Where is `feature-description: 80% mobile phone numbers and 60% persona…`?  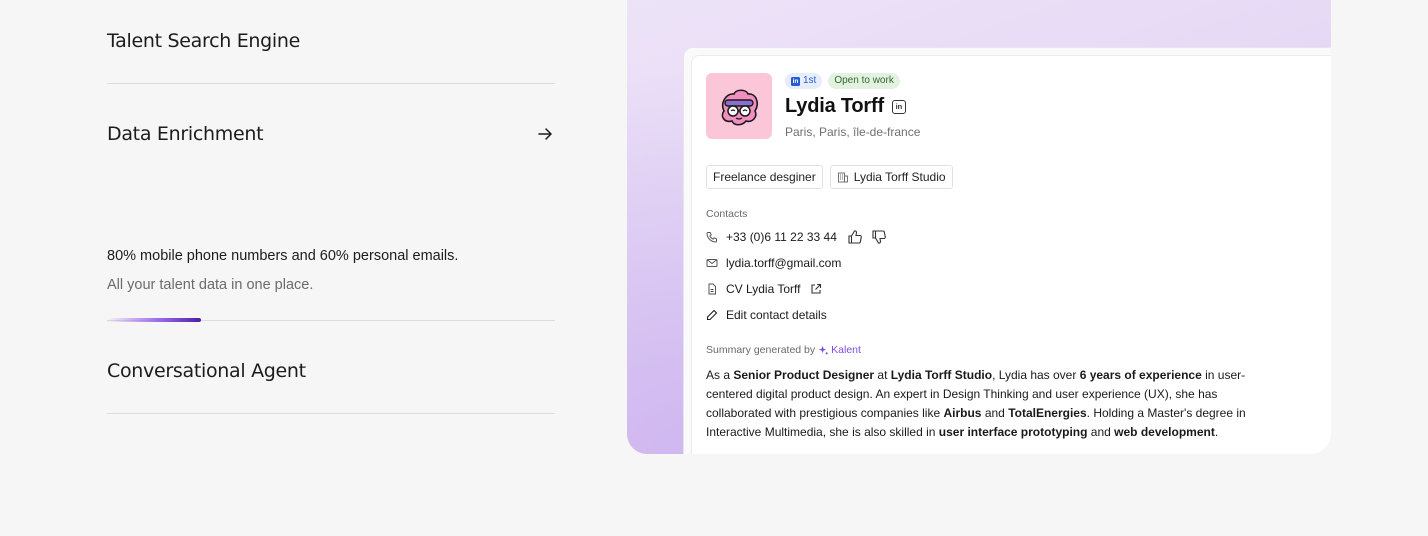 feature-description: 80% mobile phone numbers and 60% persona… is located at coordinates (283, 256).